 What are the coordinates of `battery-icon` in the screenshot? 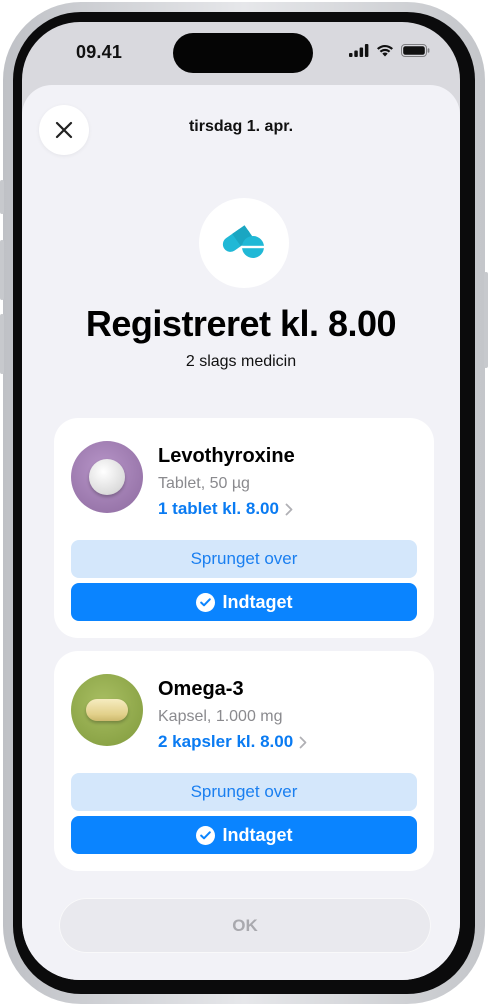 It's located at (415, 50).